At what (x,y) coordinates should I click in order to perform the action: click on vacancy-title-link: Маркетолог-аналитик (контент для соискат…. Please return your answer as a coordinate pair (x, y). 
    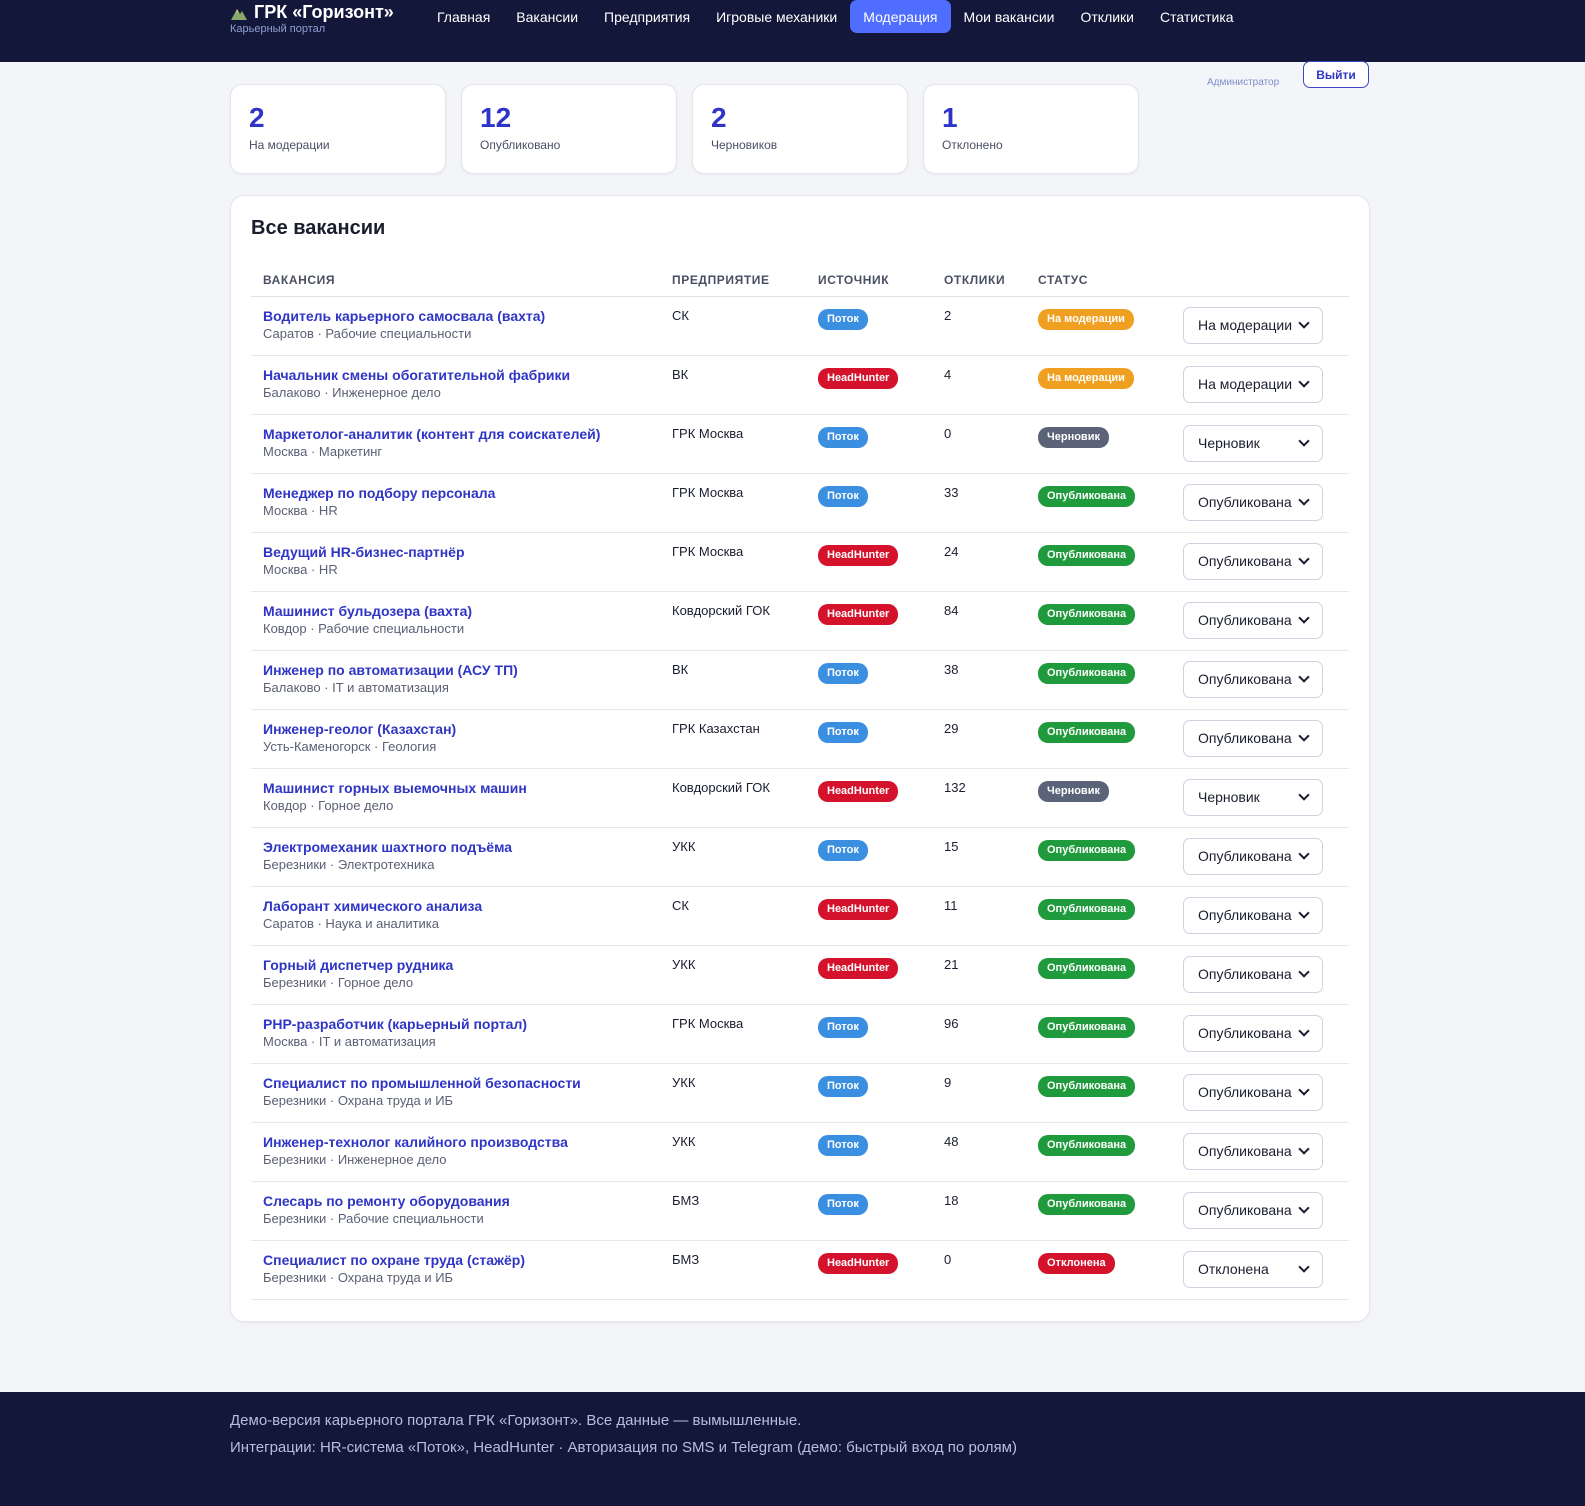
    Looking at the image, I should click on (455, 434).